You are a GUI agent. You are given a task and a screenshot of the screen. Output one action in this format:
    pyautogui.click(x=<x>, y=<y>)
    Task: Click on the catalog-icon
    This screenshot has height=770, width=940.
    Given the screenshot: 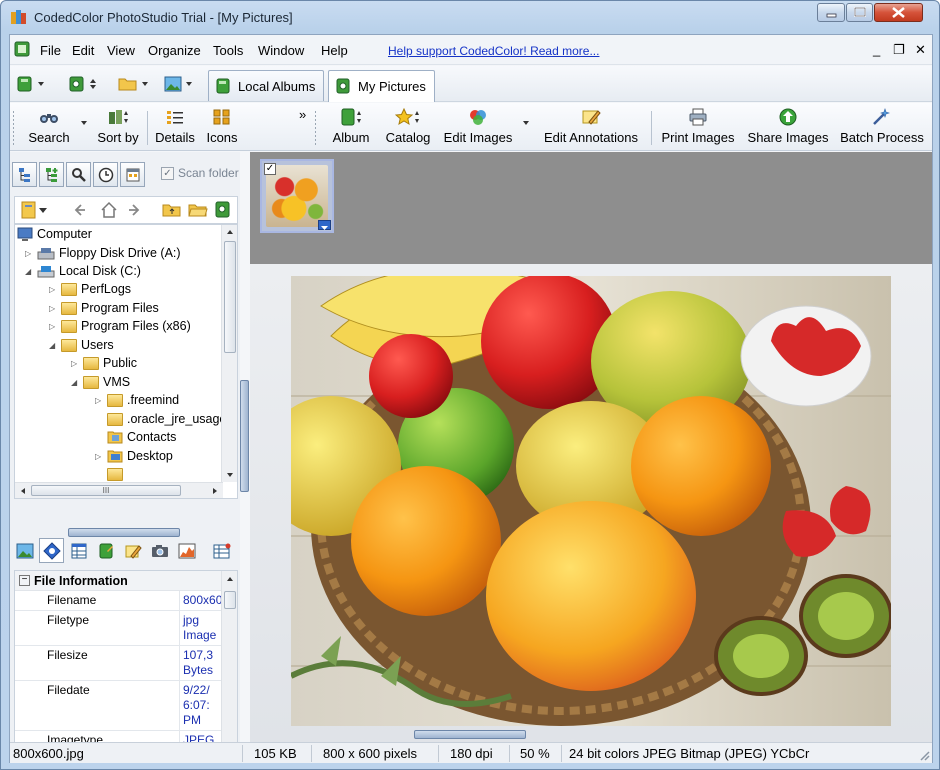 What is the action you would take?
    pyautogui.click(x=223, y=210)
    